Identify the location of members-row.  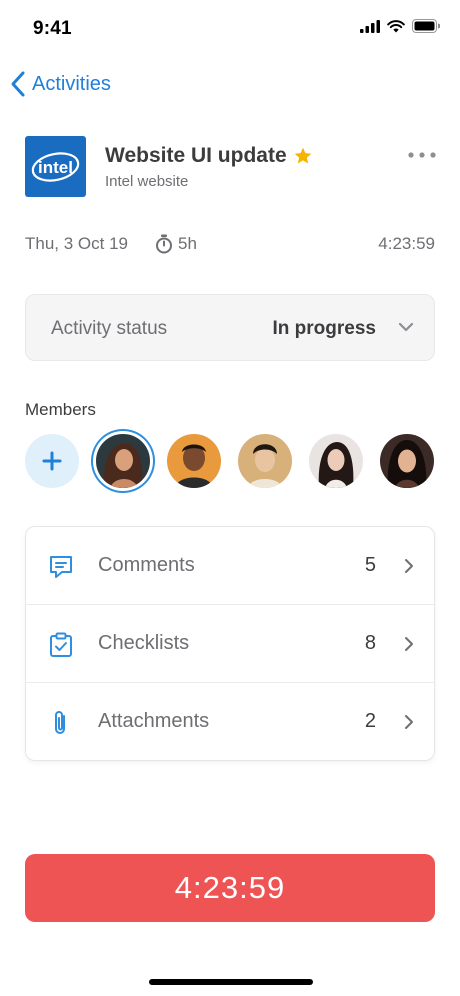
(231, 461).